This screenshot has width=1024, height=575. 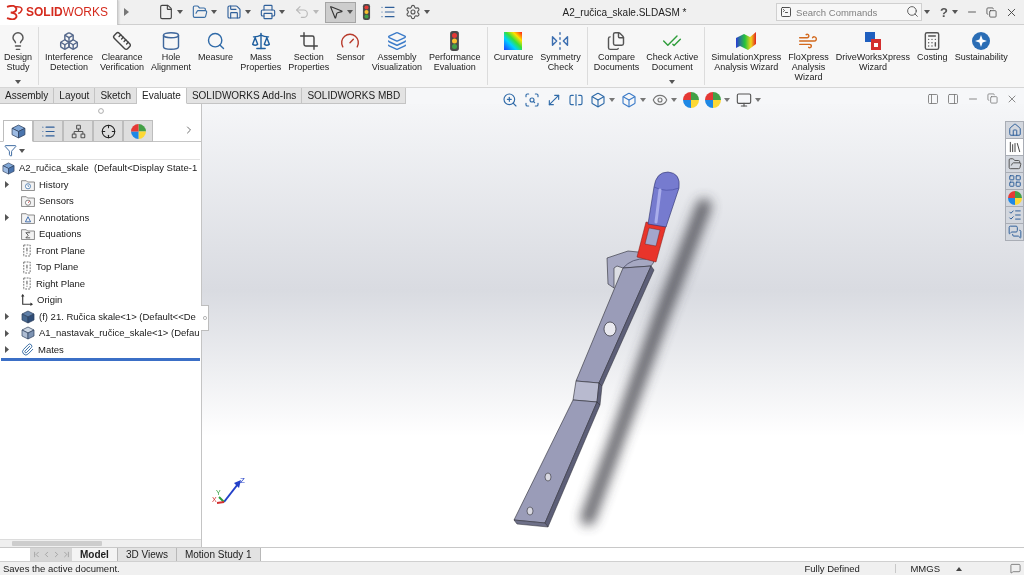 I want to click on tree-item: Origin, so click(x=34, y=300).